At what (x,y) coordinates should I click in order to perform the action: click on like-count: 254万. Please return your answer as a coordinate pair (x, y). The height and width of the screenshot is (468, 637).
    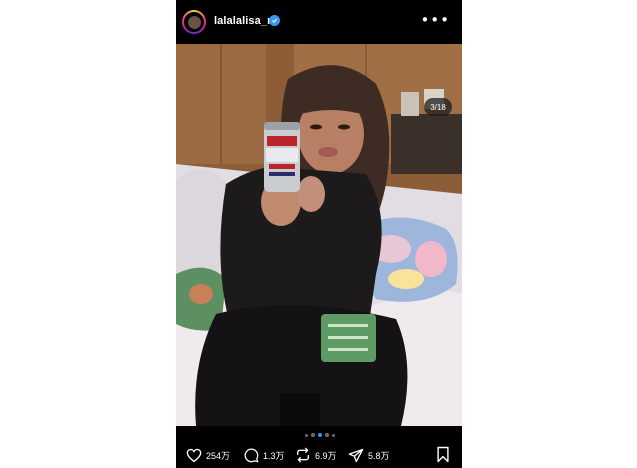
    Looking at the image, I should click on (218, 455).